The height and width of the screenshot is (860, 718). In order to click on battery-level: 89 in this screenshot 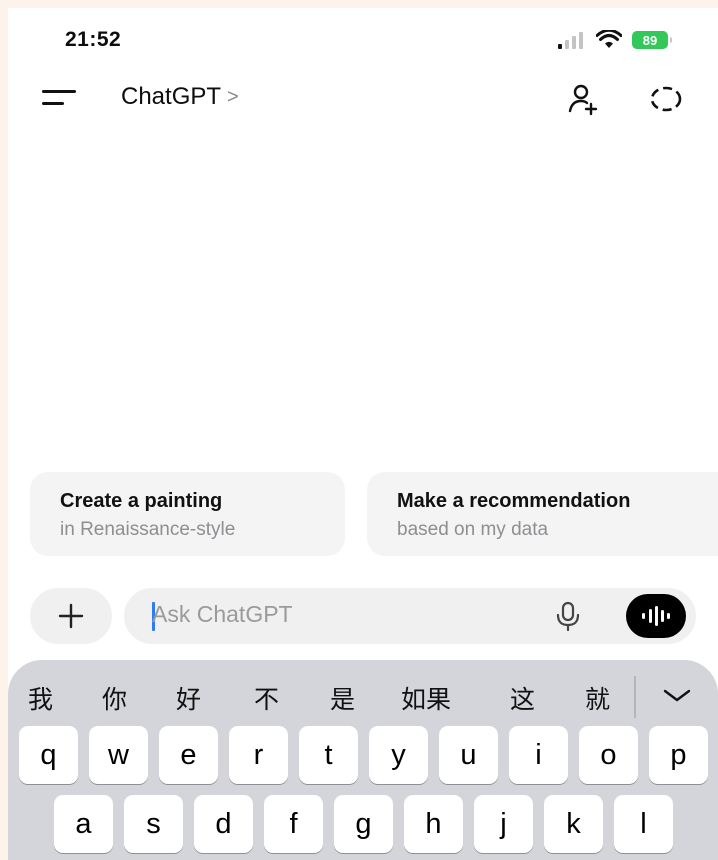, I will do `click(650, 40)`.